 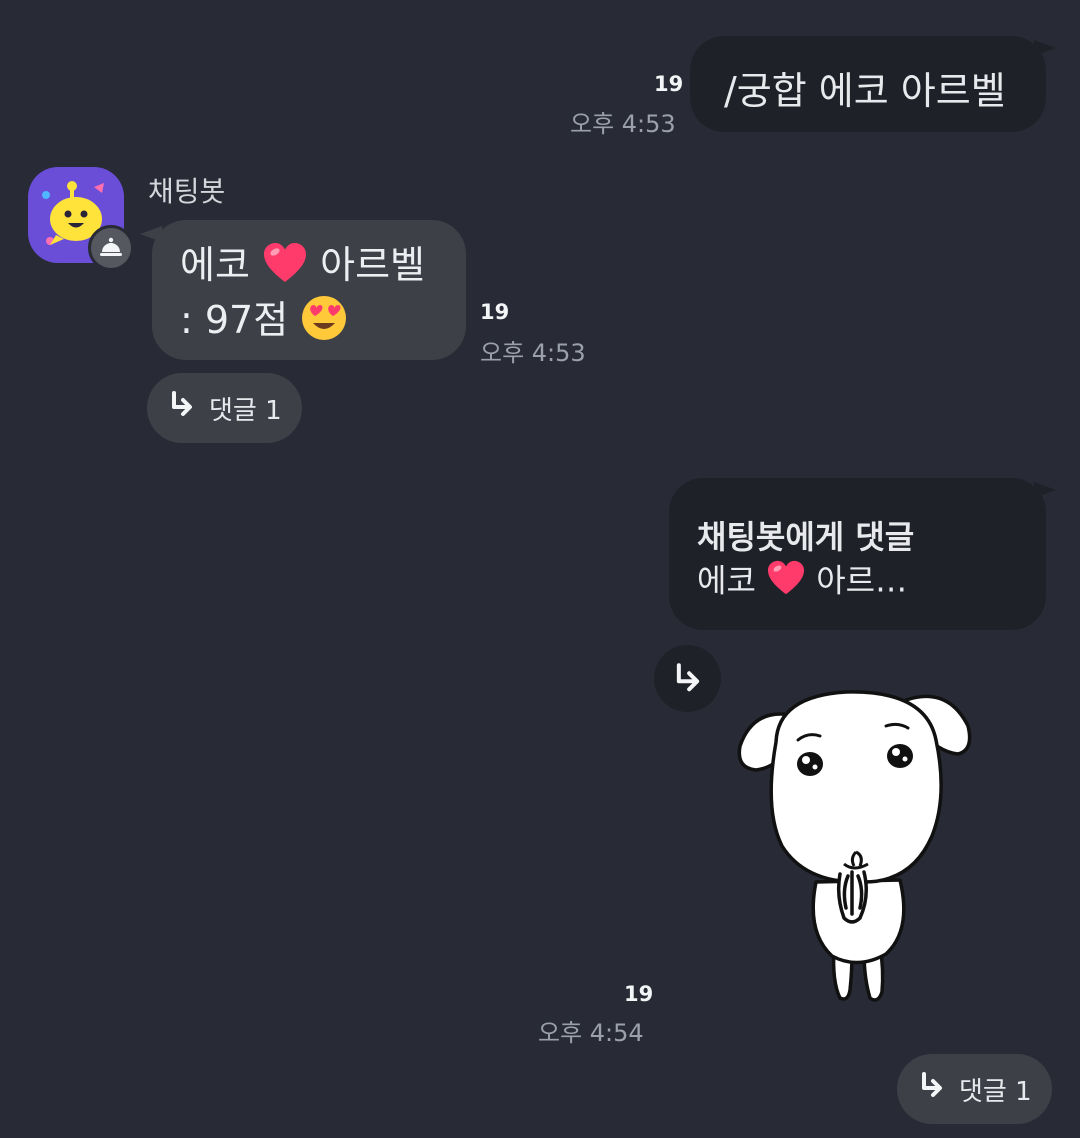 I want to click on reply-snippet-text: 에코, so click(x=726, y=580).